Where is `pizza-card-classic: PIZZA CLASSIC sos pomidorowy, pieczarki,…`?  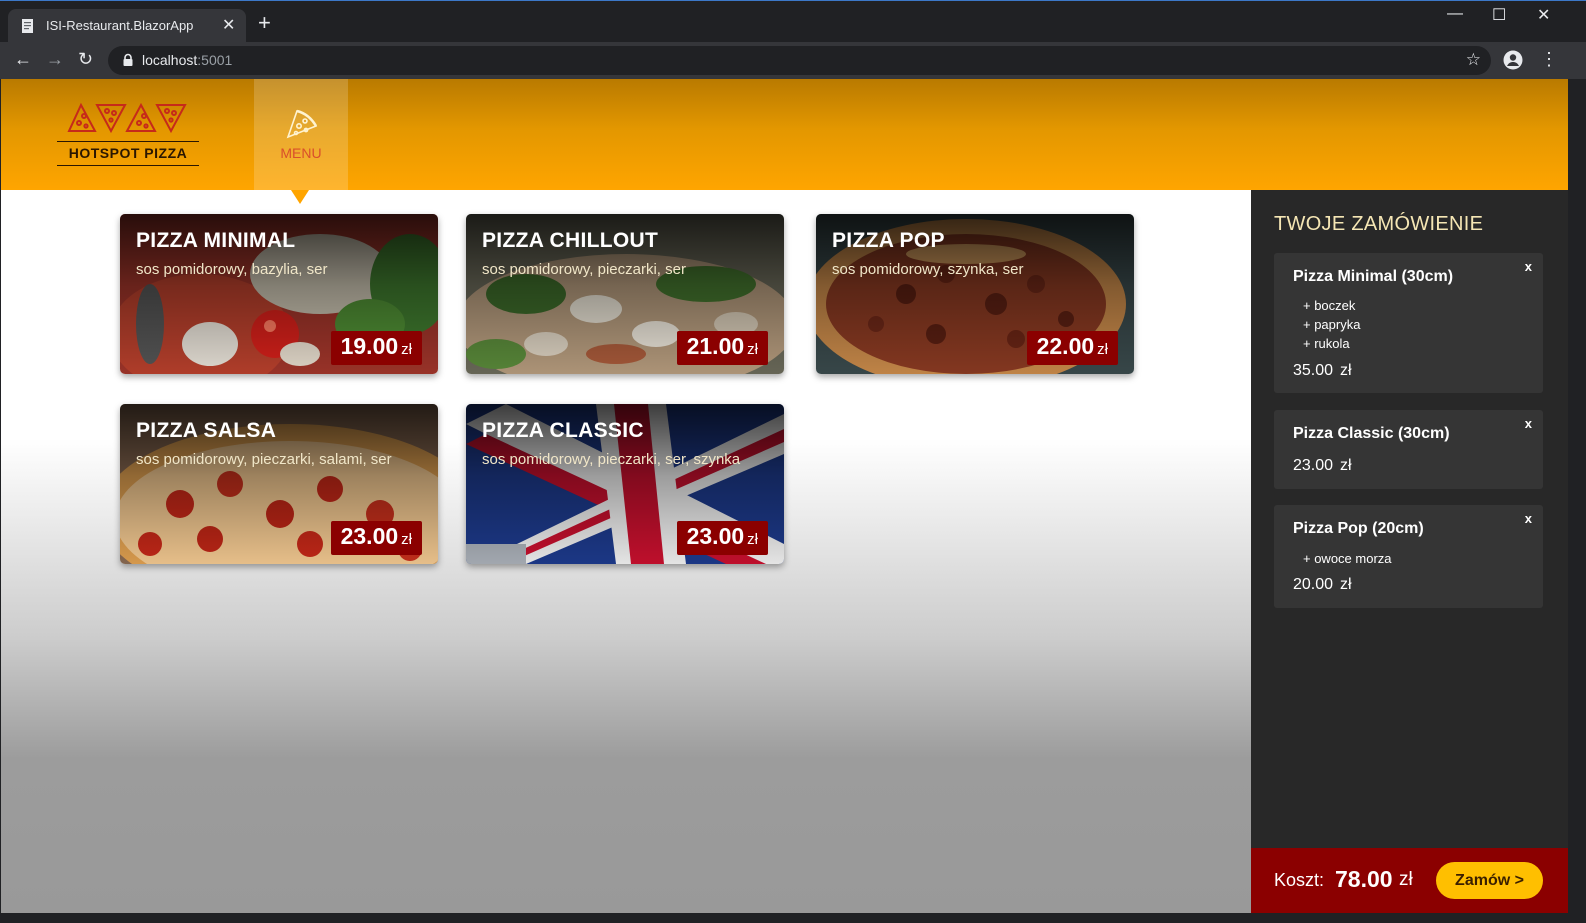 pizza-card-classic: PIZZA CLASSIC sos pomidorowy, pieczarki,… is located at coordinates (625, 484).